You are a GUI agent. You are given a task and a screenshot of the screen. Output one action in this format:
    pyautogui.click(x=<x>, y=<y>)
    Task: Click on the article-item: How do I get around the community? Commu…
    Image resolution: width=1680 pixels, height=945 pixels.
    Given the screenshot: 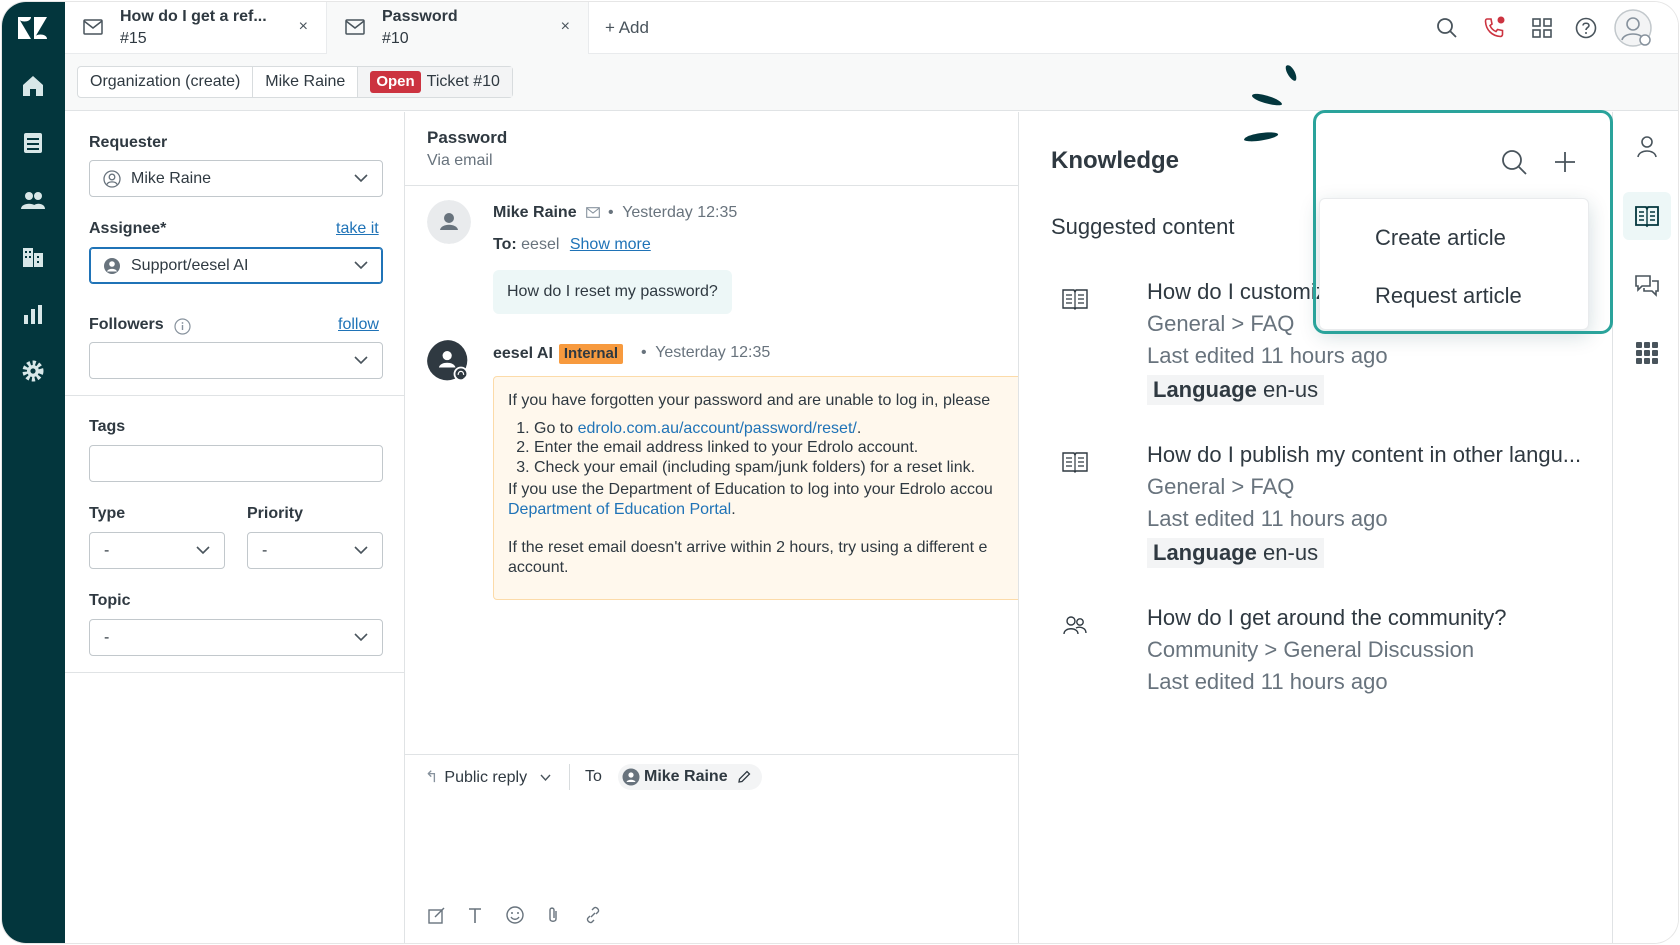 What is the action you would take?
    pyautogui.click(x=1331, y=655)
    